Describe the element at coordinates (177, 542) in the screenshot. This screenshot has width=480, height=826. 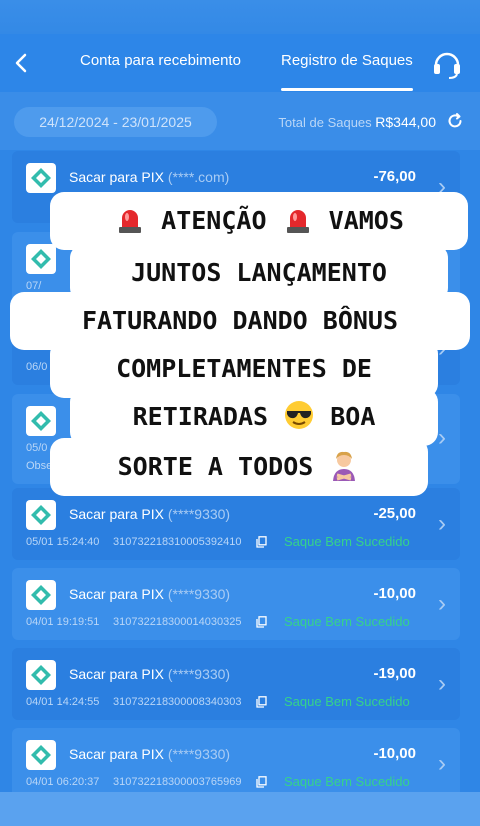
I see `transaction-id: 310732218310005392410` at that location.